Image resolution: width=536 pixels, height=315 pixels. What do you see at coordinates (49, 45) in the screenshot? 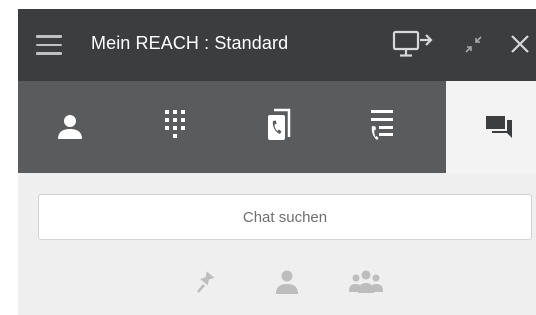
I see `hamburger-icon` at bounding box center [49, 45].